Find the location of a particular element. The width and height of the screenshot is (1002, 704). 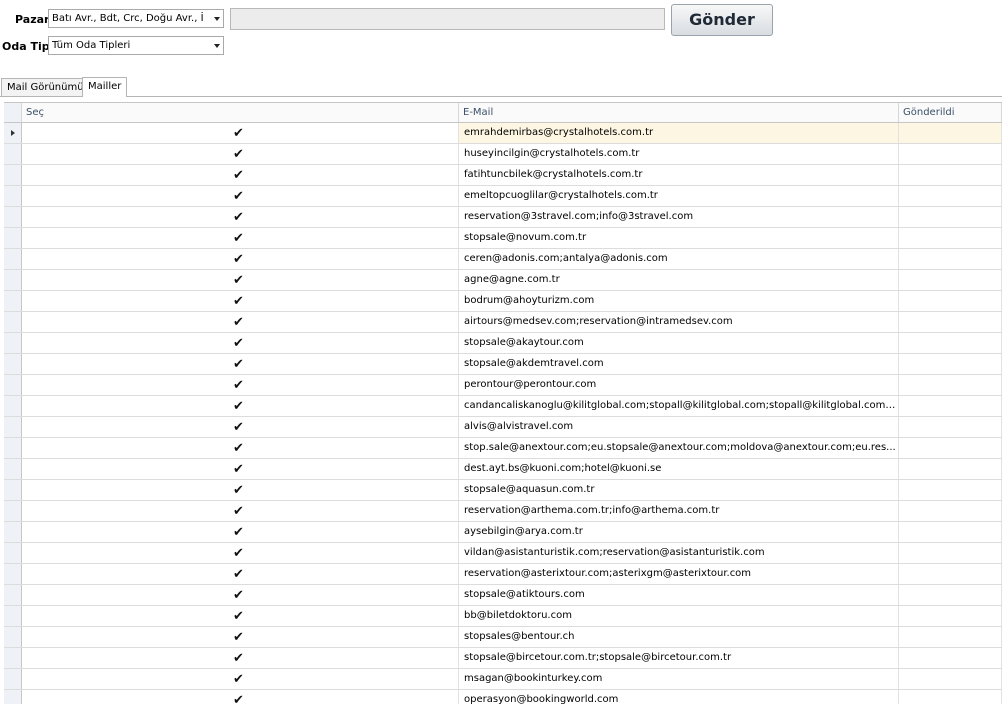

table-row: ✔ emeltopcuoglilar@crystalhotels.com.tr is located at coordinates (503, 196).